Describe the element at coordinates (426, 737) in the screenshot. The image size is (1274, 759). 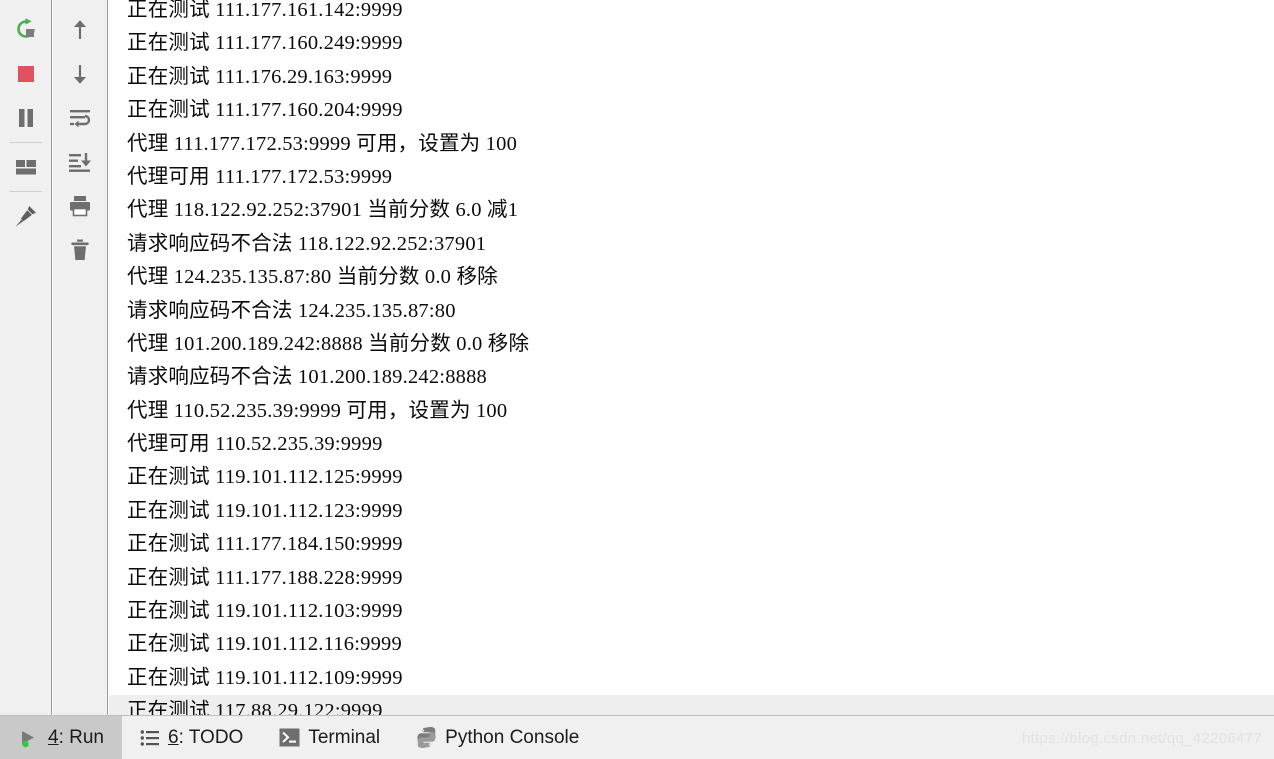
I see `python-logo-icon` at that location.